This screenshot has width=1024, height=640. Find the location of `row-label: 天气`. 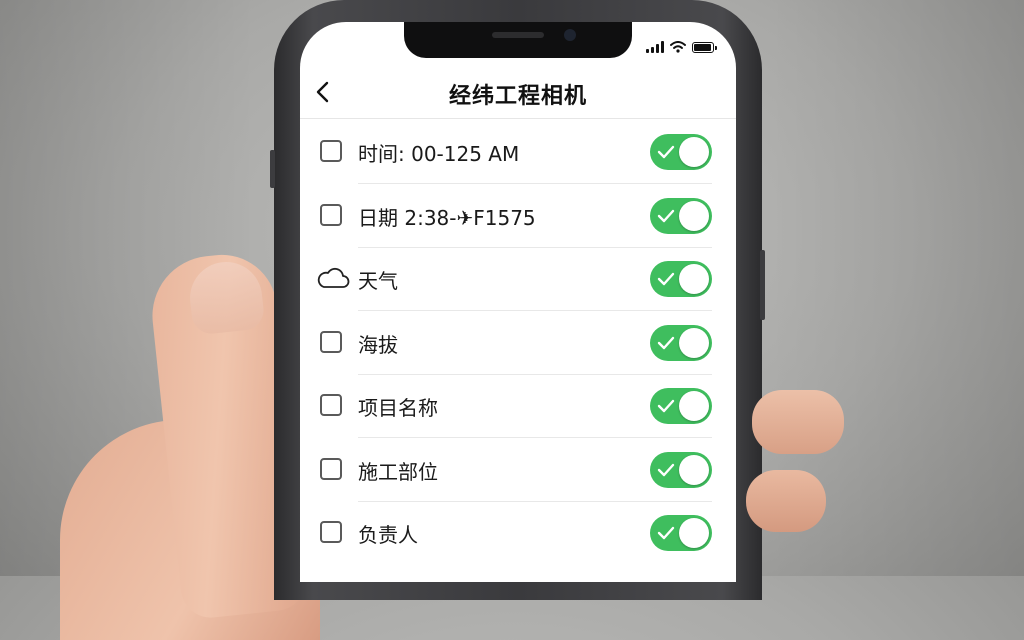

row-label: 天气 is located at coordinates (378, 281).